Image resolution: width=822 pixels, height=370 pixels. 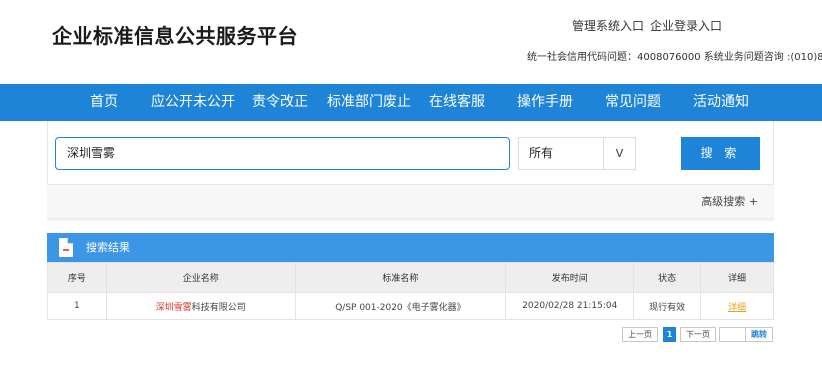 I want to click on advanced-search-bar: 高级搜索 +, so click(x=410, y=201).